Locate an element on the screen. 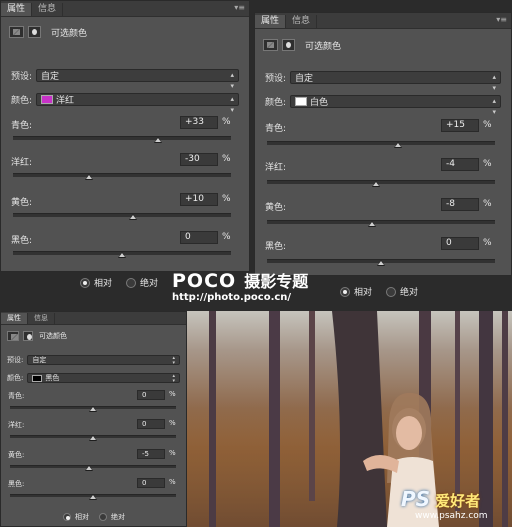 The image size is (512, 527). slider-value-input: -8 is located at coordinates (460, 204).